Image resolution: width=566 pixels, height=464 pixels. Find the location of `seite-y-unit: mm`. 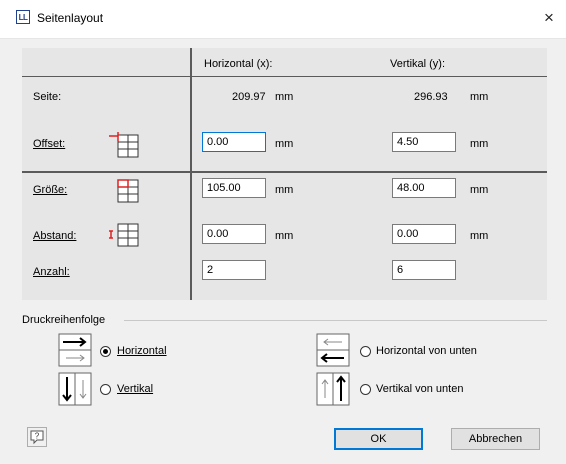

seite-y-unit: mm is located at coordinates (479, 97).